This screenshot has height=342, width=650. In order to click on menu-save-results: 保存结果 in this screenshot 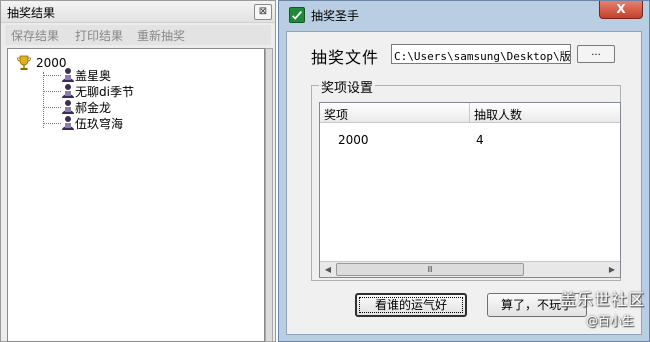, I will do `click(35, 35)`.